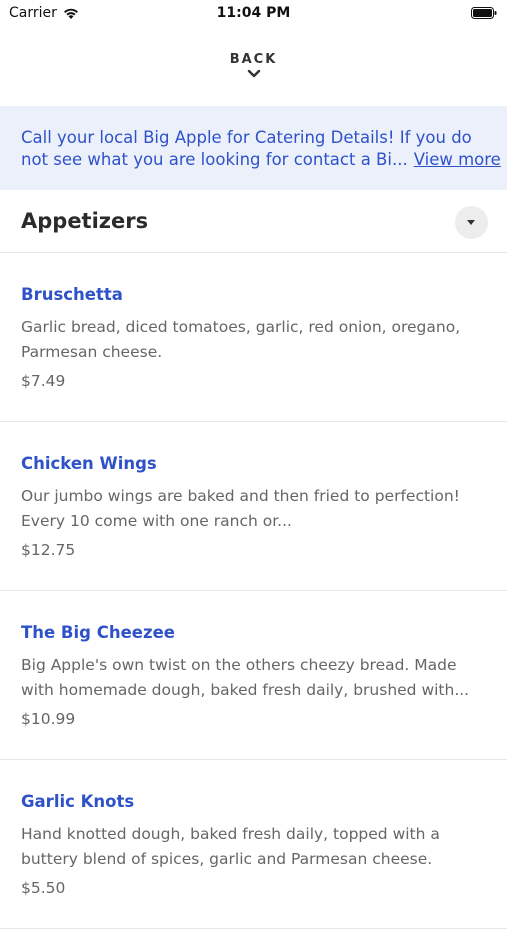  I want to click on section-title: Appetizers, so click(85, 221).